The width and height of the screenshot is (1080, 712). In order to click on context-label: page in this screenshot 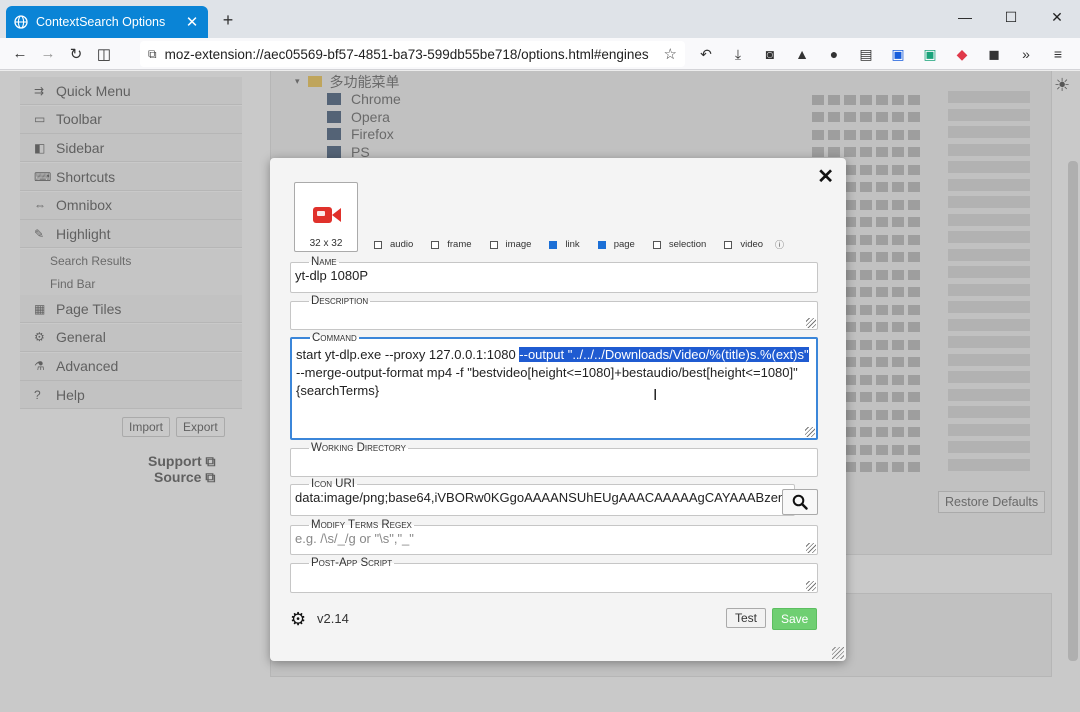, I will do `click(624, 244)`.